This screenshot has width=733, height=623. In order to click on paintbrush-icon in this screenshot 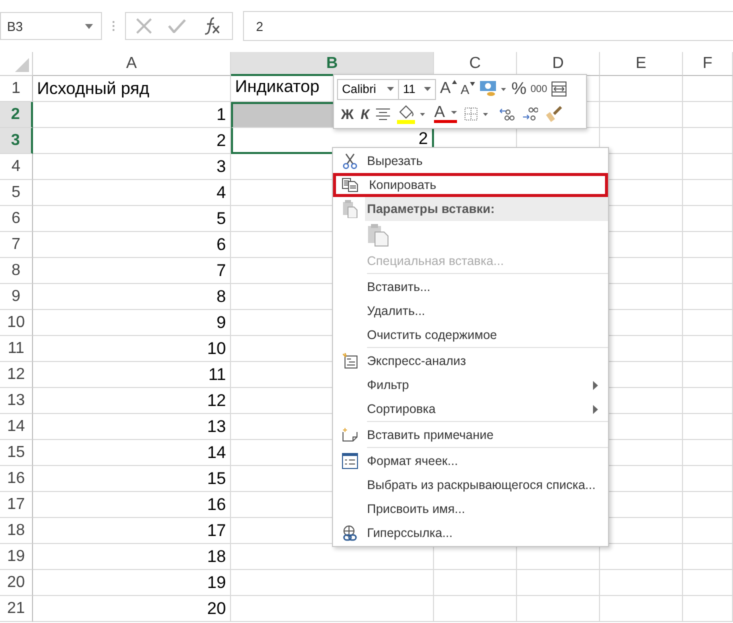, I will do `click(553, 114)`.